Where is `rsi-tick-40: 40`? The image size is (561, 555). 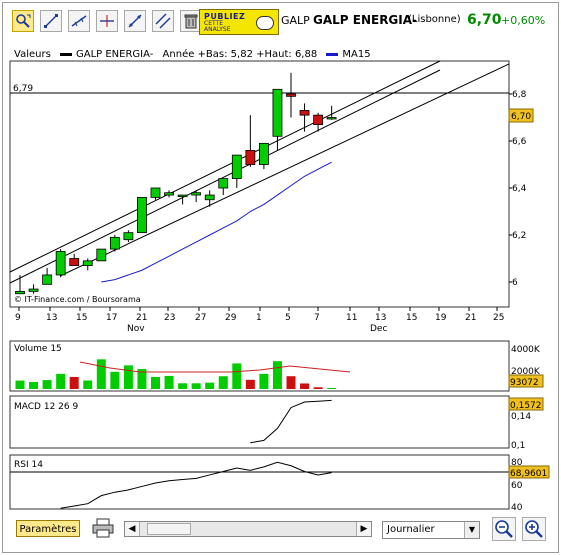 rsi-tick-40: 40 is located at coordinates (517, 508).